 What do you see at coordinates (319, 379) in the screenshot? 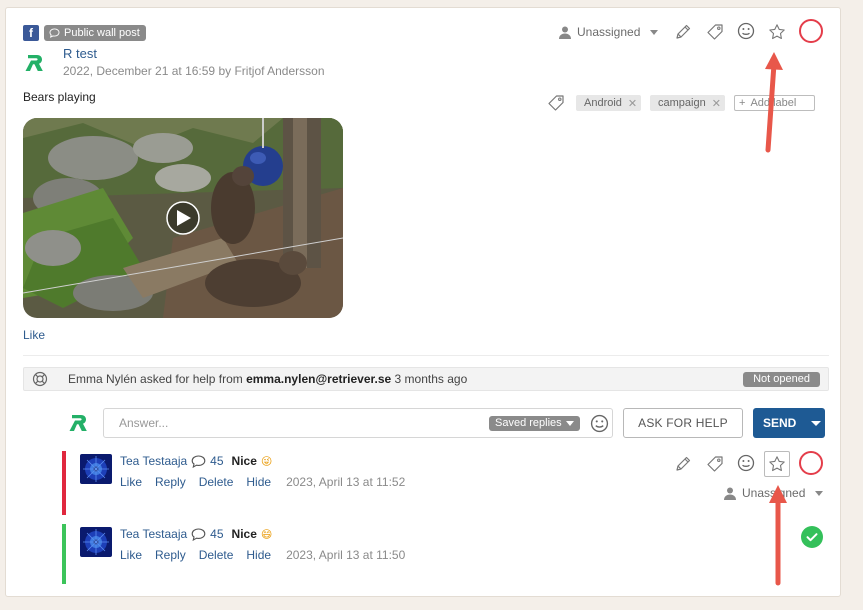
I see `help-request-email: emma.nylen@retriever.se` at bounding box center [319, 379].